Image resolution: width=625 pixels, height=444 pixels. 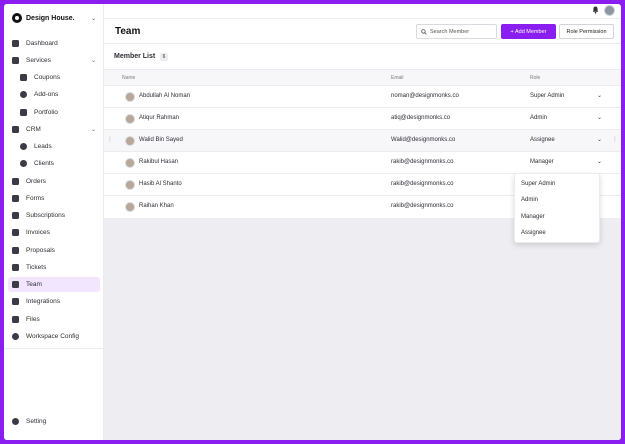 I want to click on sidebar-item-subscriptions: Subscriptions, so click(x=54, y=215).